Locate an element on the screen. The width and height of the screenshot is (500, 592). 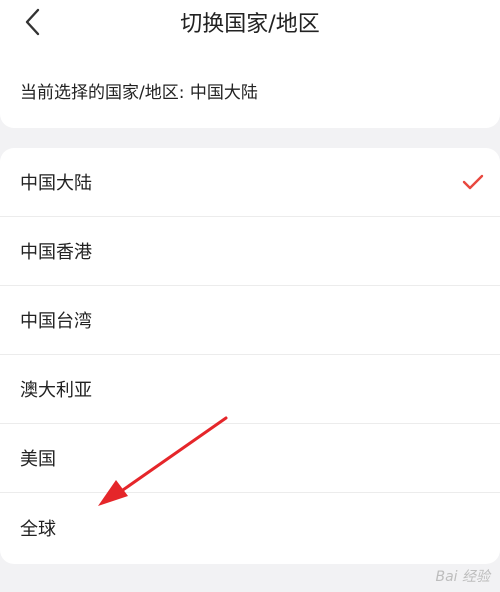
region-label: 中国大陆 is located at coordinates (56, 183).